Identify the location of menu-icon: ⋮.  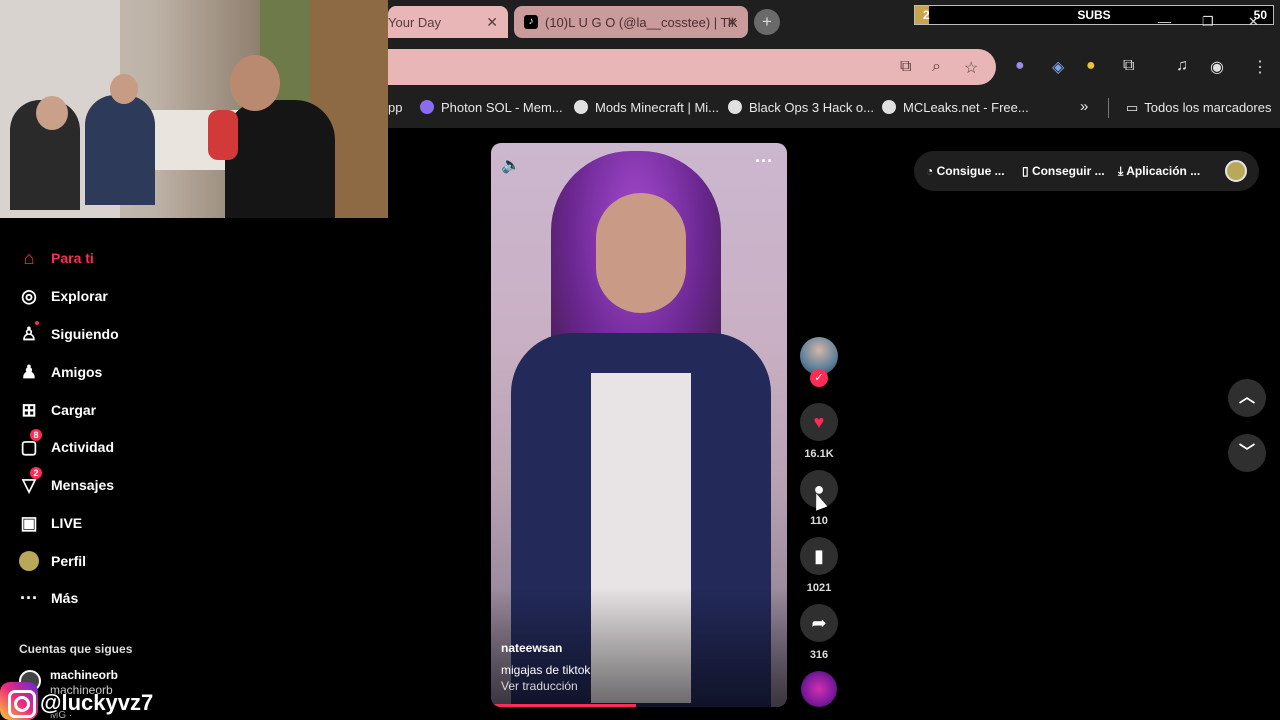
(1260, 67).